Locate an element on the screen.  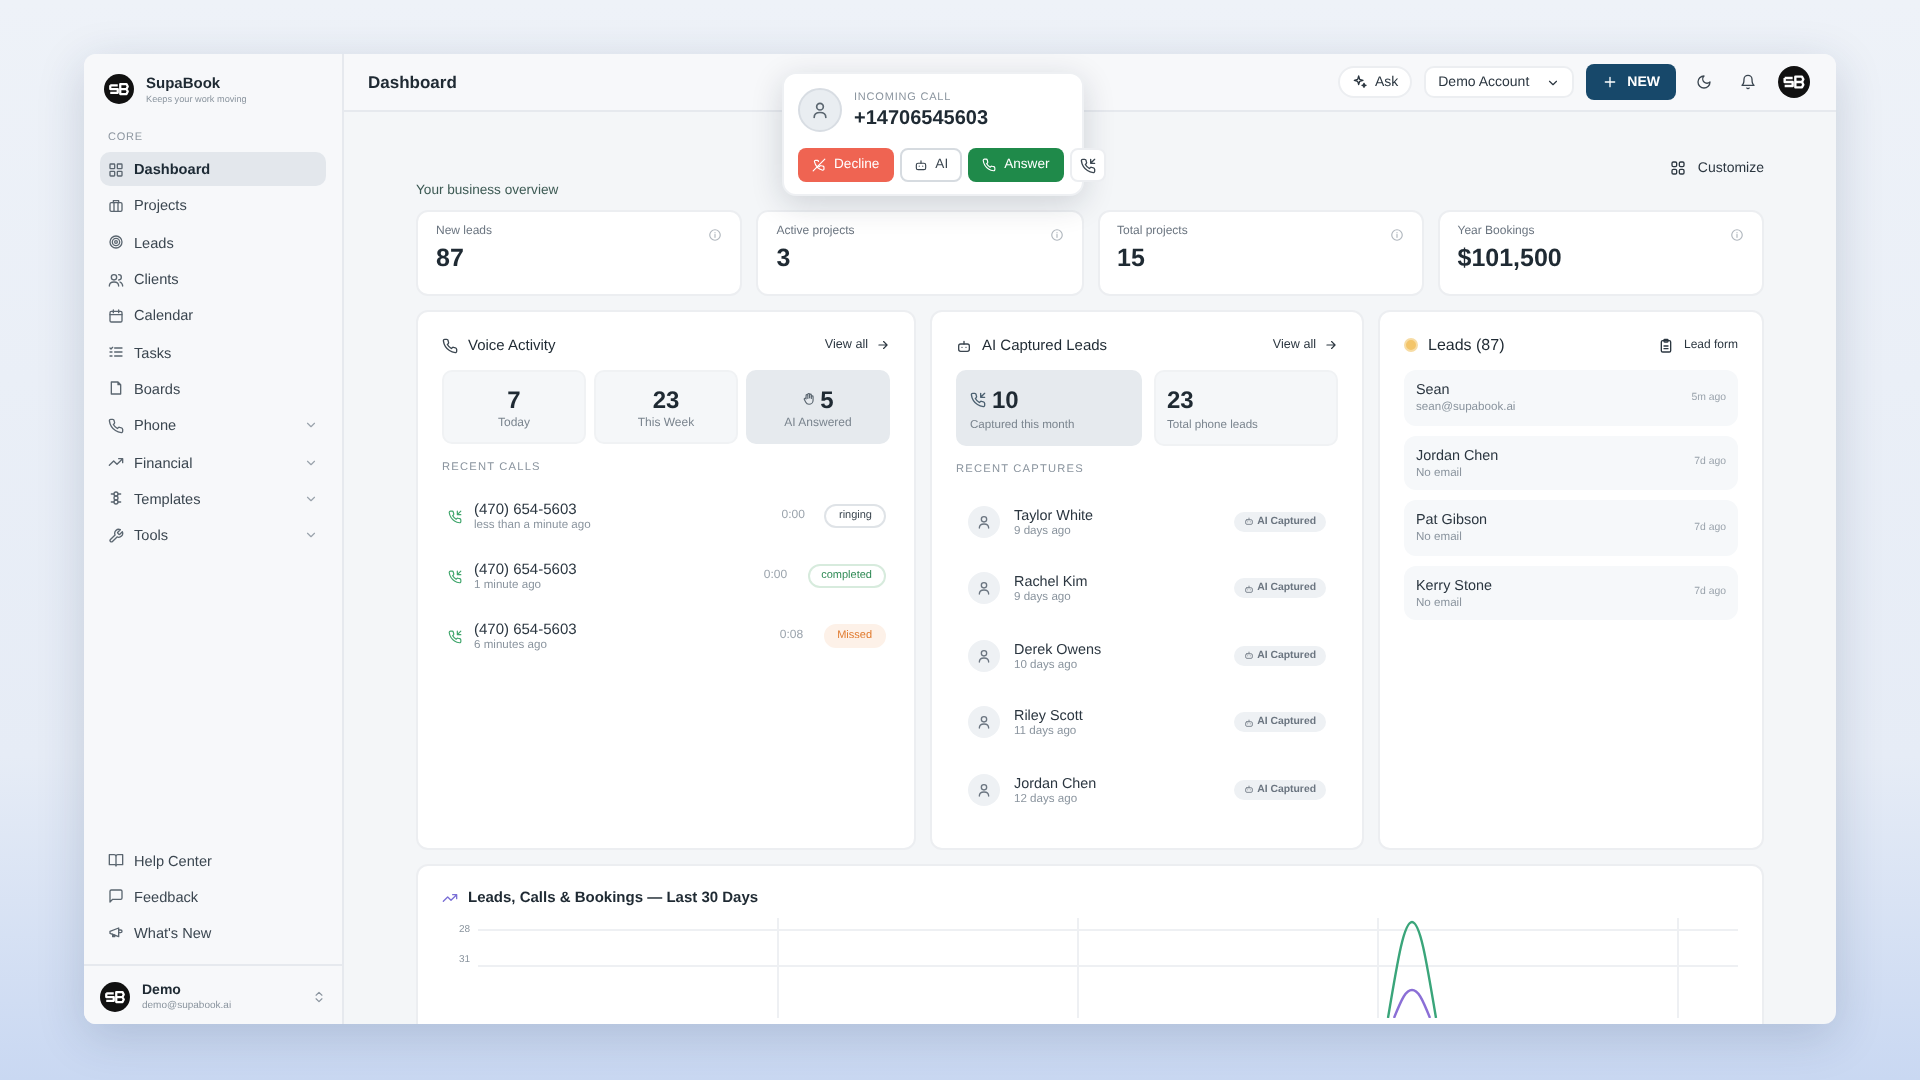
phone-off-icon is located at coordinates (819, 165).